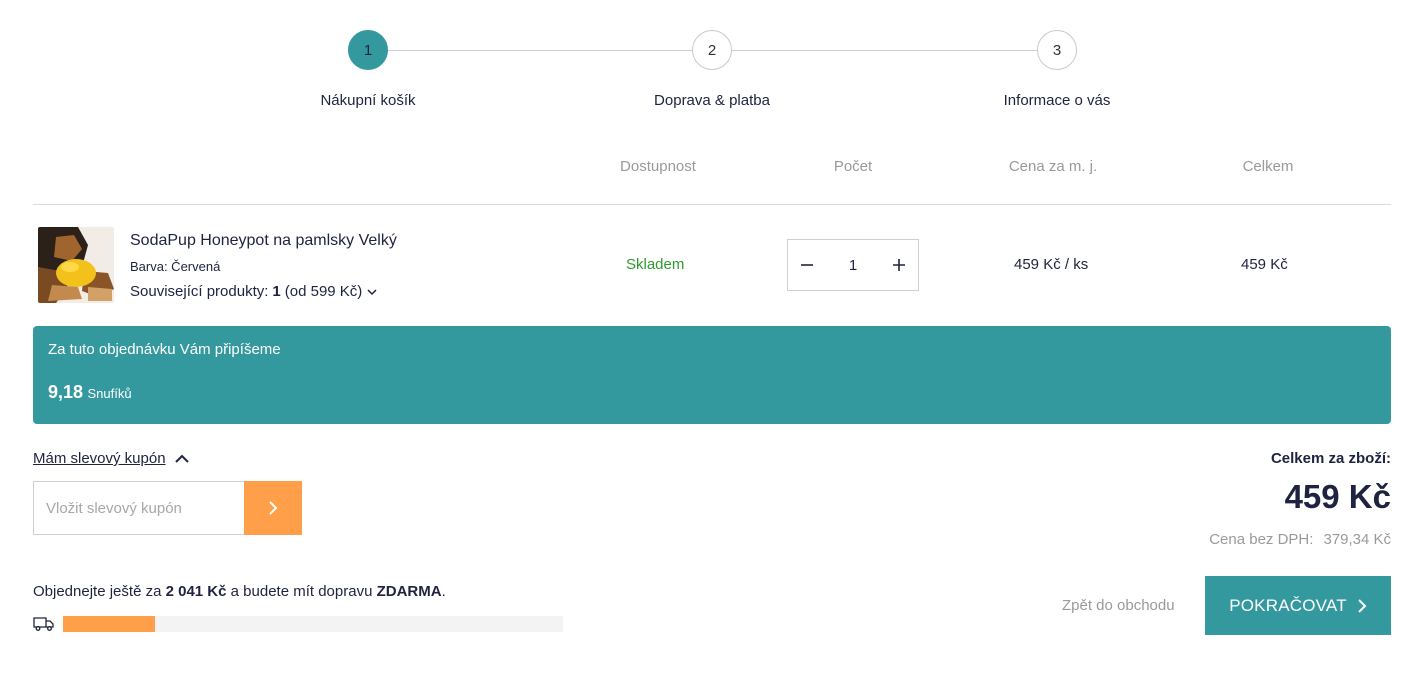 The image size is (1426, 684). I want to click on total-label: Celkem za zboží:, so click(1330, 458).